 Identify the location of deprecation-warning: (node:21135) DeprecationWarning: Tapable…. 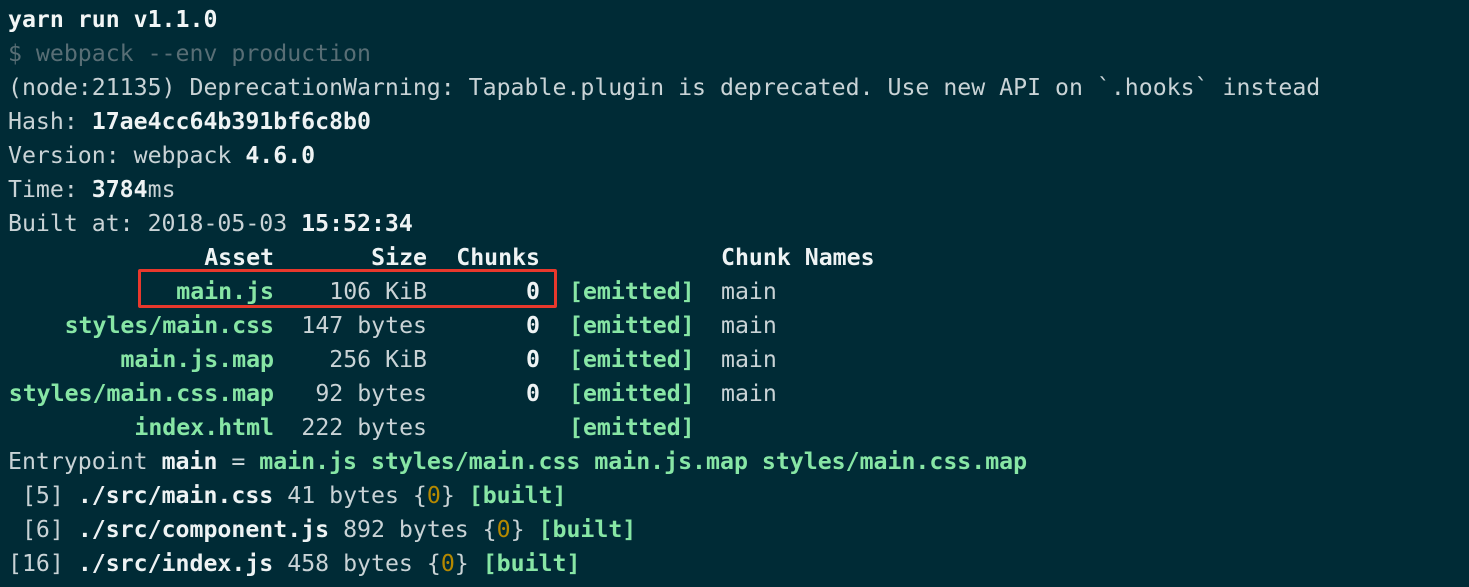
(664, 87).